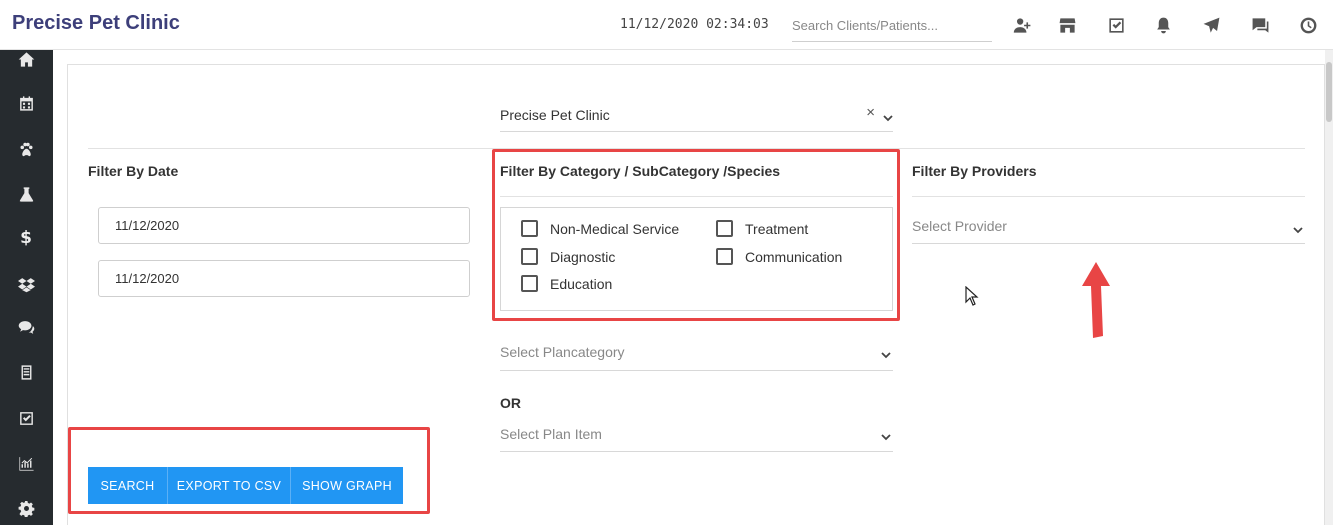 This screenshot has width=1333, height=525. Describe the element at coordinates (26, 194) in the screenshot. I see `flask-icon` at that location.